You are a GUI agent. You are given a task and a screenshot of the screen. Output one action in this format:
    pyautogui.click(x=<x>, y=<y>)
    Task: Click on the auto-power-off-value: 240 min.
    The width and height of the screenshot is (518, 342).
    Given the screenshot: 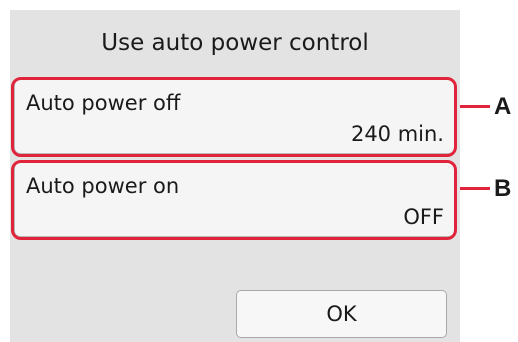 What is the action you would take?
    pyautogui.click(x=397, y=134)
    